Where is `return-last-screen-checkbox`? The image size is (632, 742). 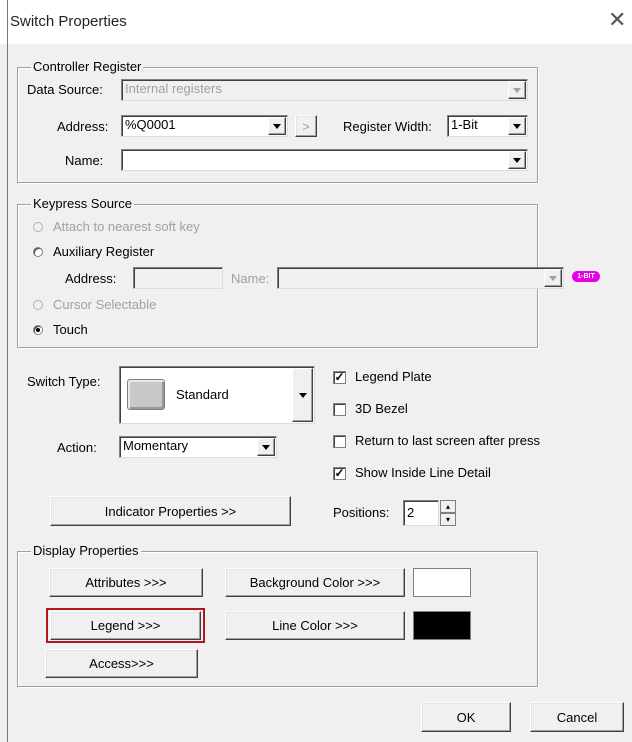
return-last-screen-checkbox is located at coordinates (339, 441).